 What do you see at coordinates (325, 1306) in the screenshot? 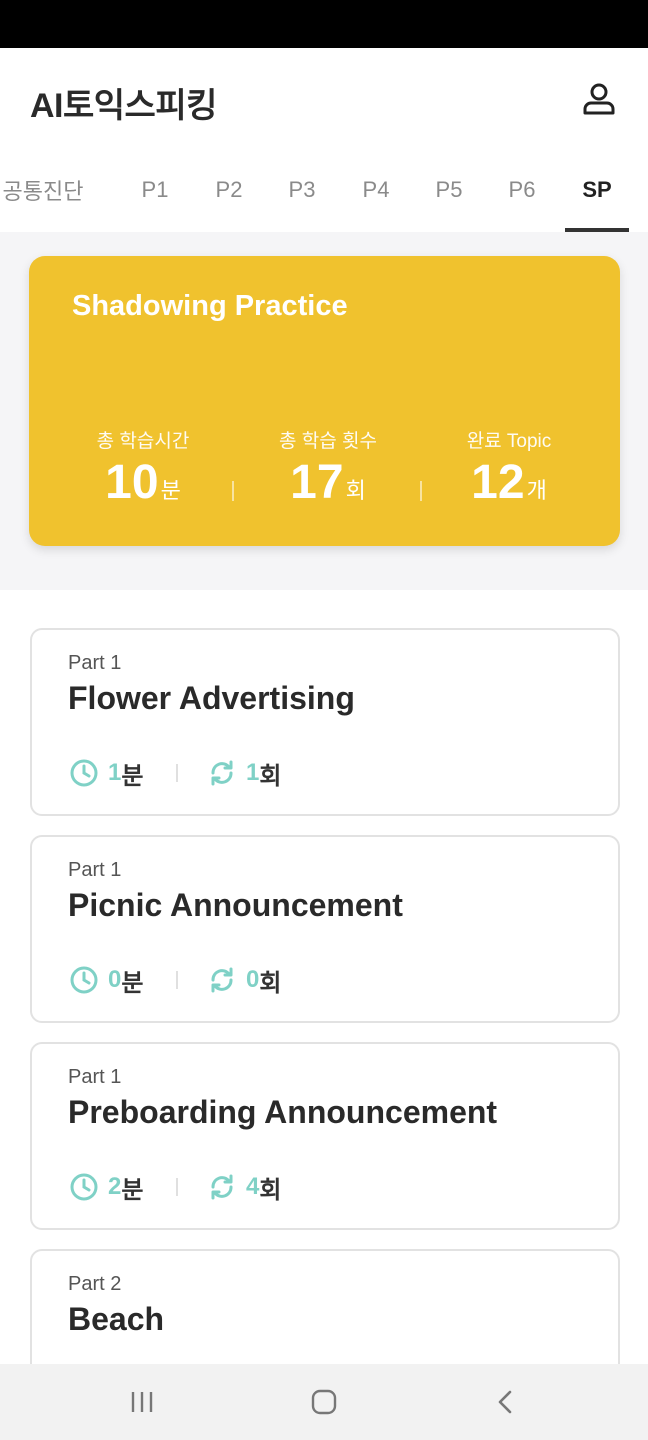
I see `topic-card: Part 2 Beach` at bounding box center [325, 1306].